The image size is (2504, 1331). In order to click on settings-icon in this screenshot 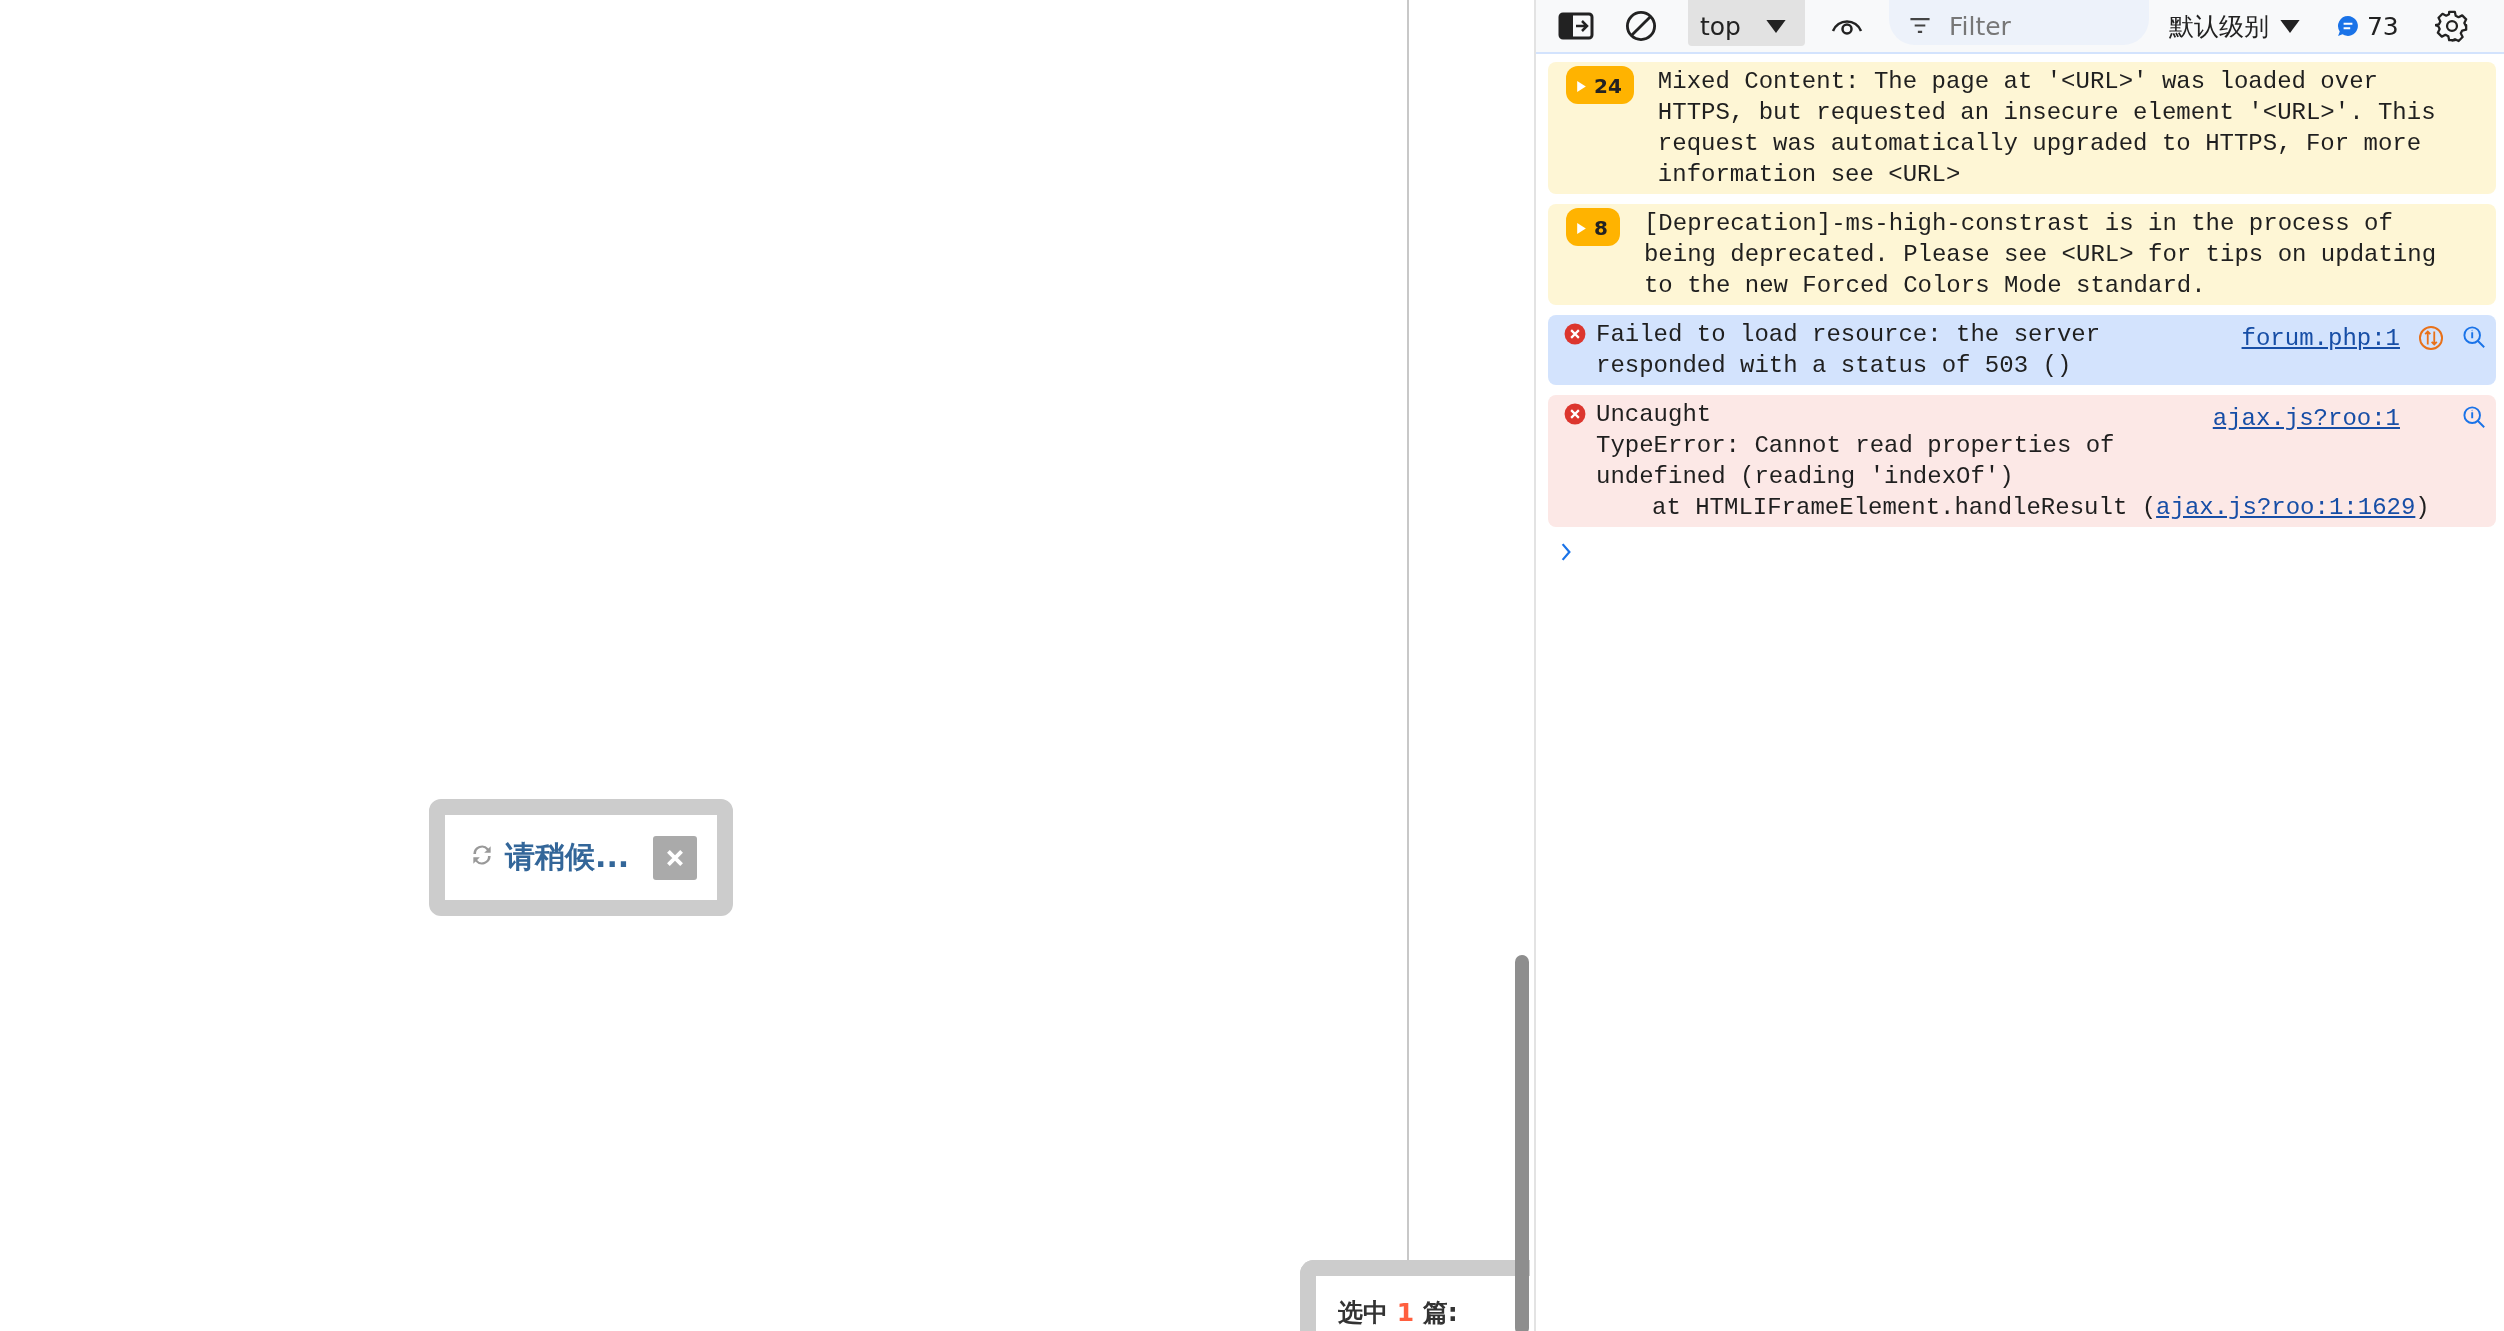, I will do `click(2451, 26)`.